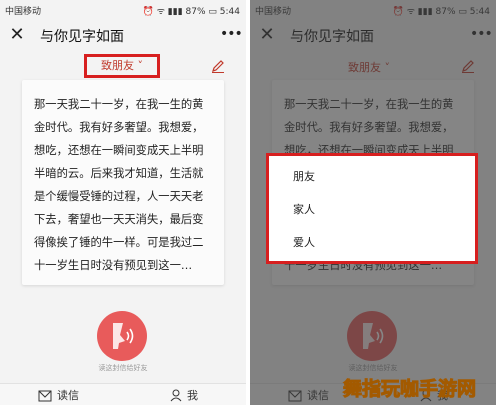 This screenshot has height=405, width=496. I want to click on dropdown-option-friend: 朋友, so click(304, 176).